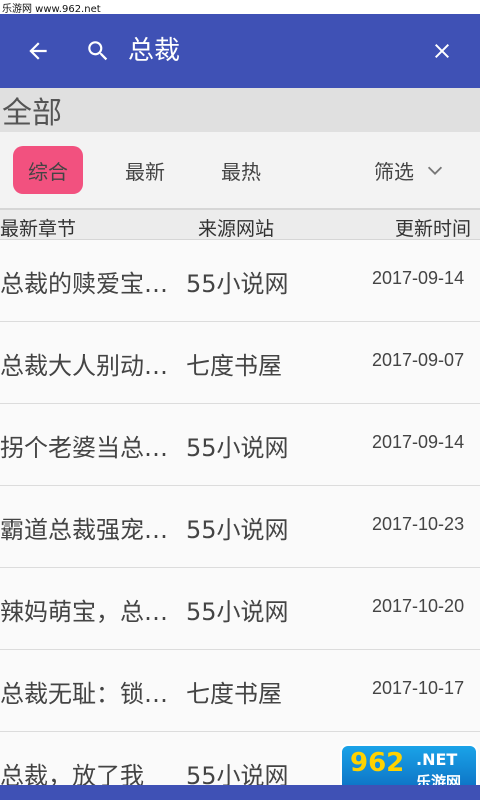 The height and width of the screenshot is (800, 480). What do you see at coordinates (240, 110) in the screenshot?
I see `category-header: 全部` at bounding box center [240, 110].